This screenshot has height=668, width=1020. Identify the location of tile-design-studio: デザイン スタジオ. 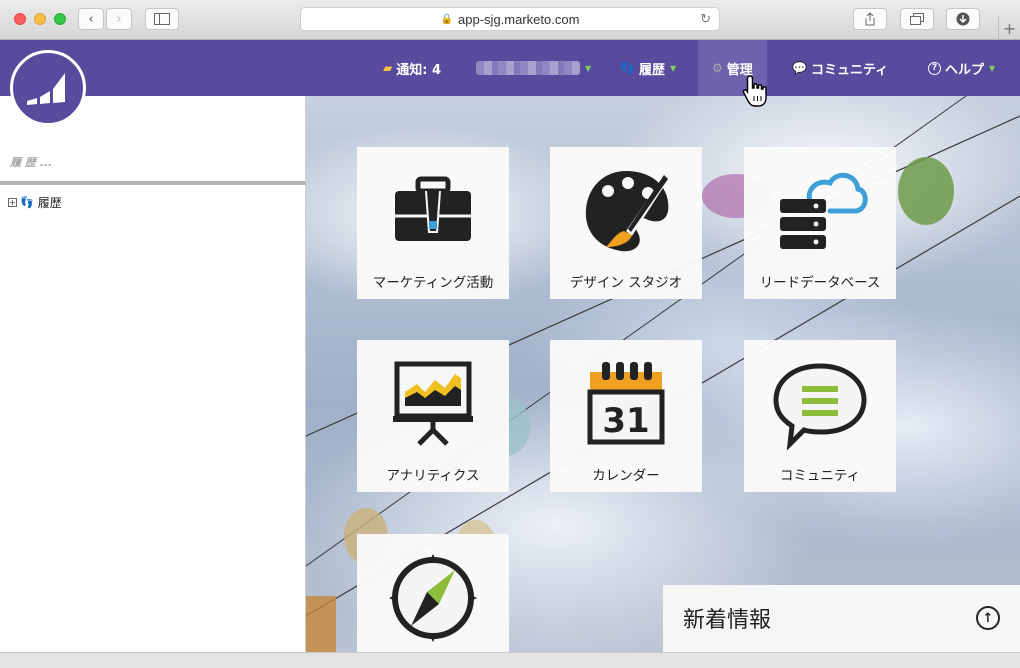
(626, 223).